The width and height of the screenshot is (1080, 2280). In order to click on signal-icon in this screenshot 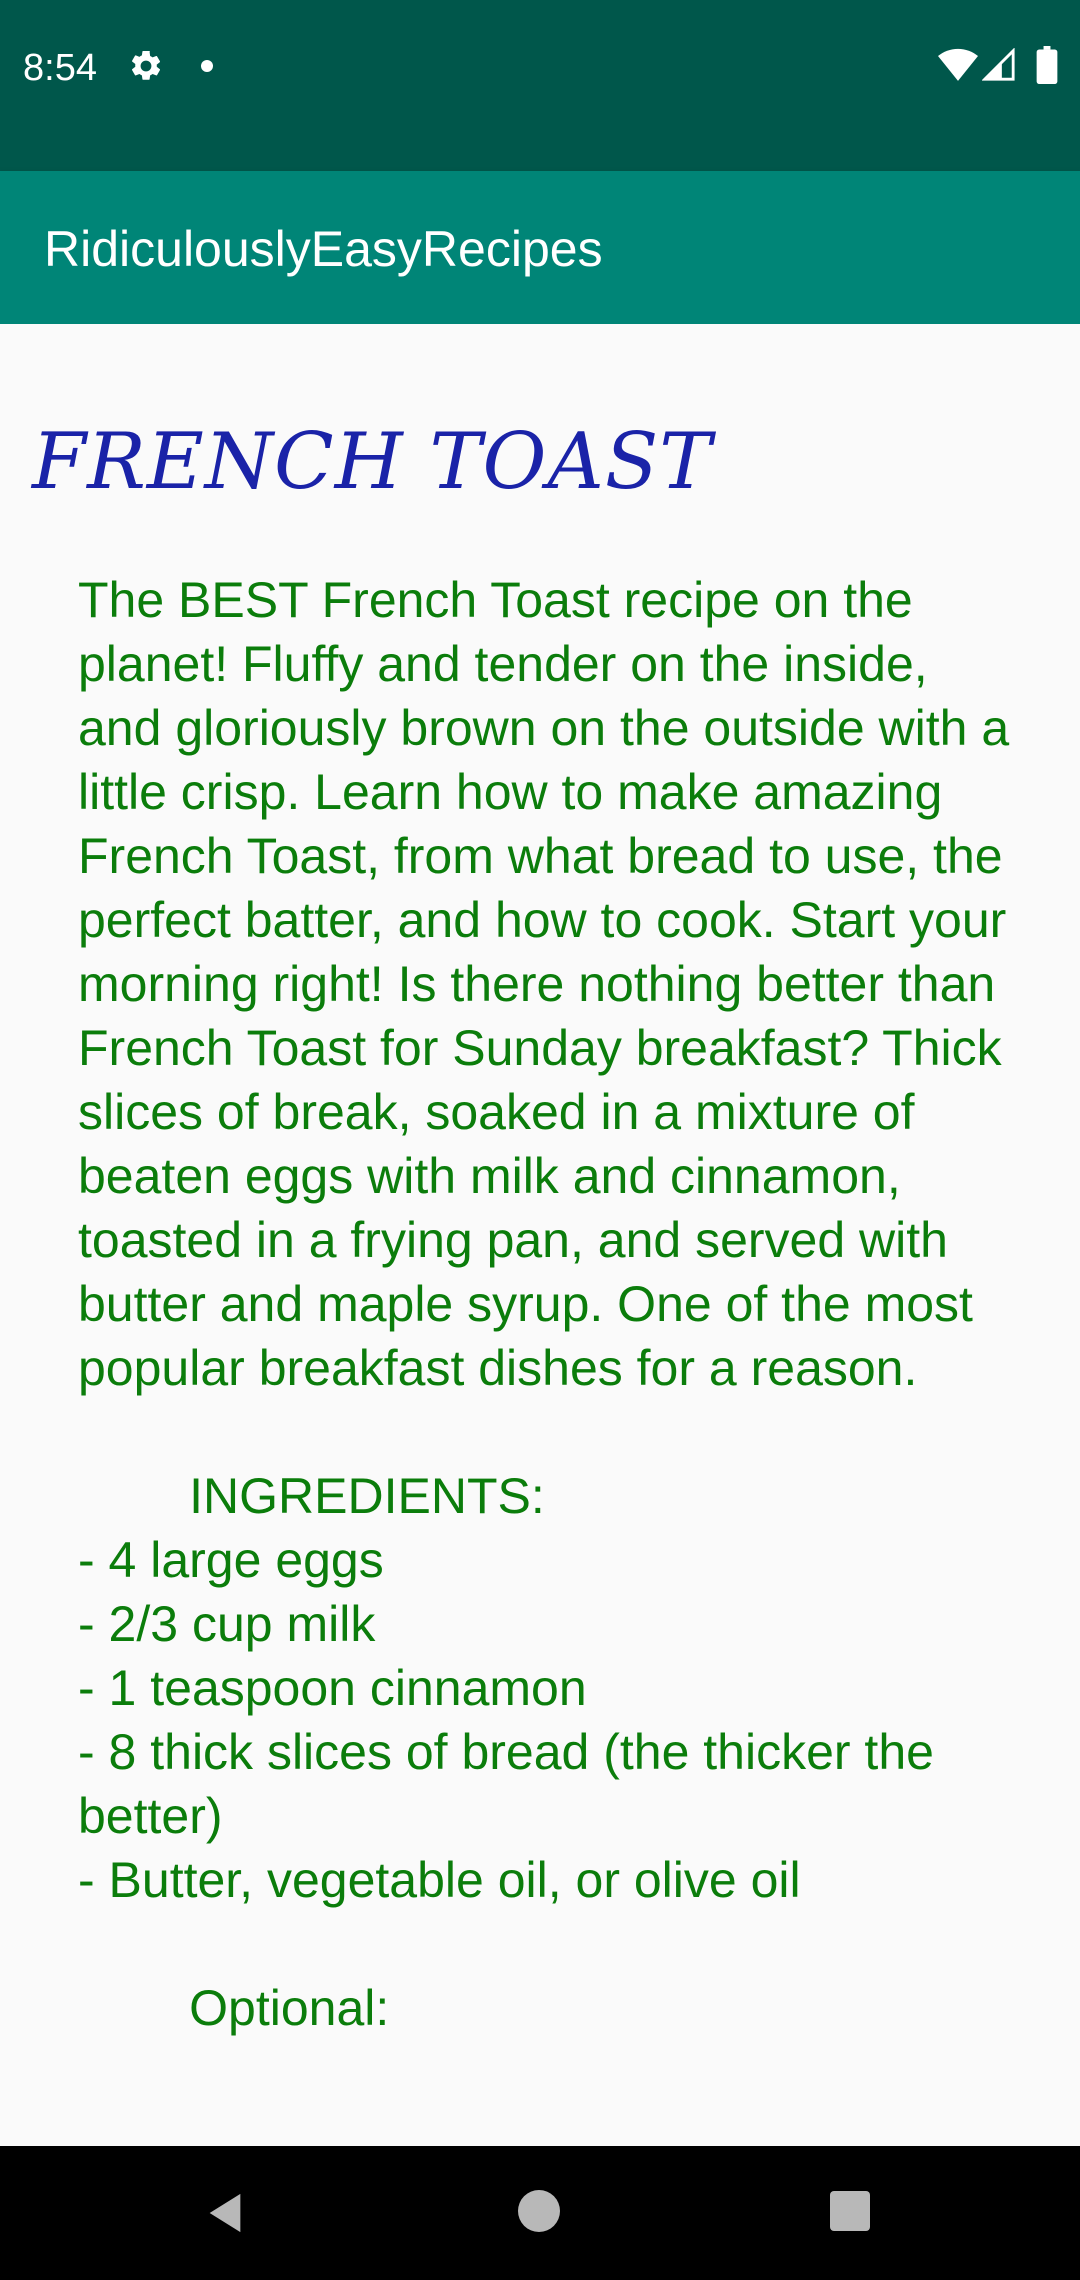, I will do `click(998, 64)`.